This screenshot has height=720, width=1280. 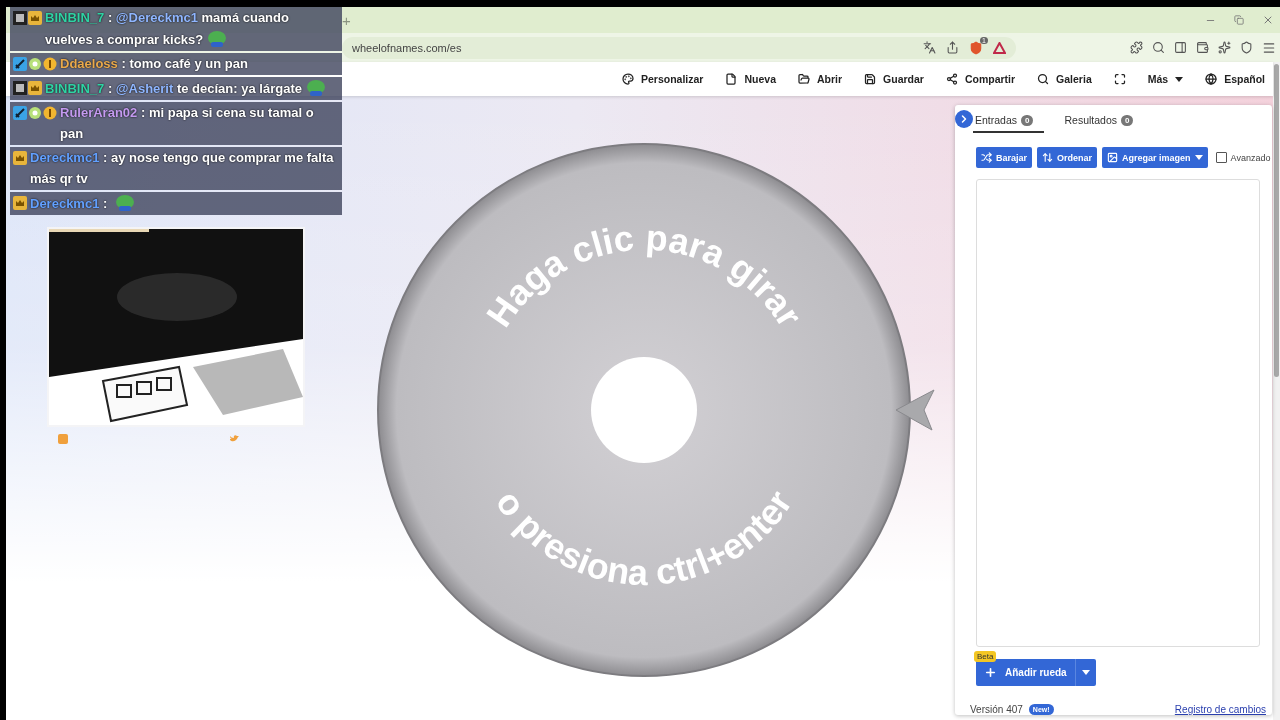 I want to click on nav-link: Español, so click(x=1235, y=79).